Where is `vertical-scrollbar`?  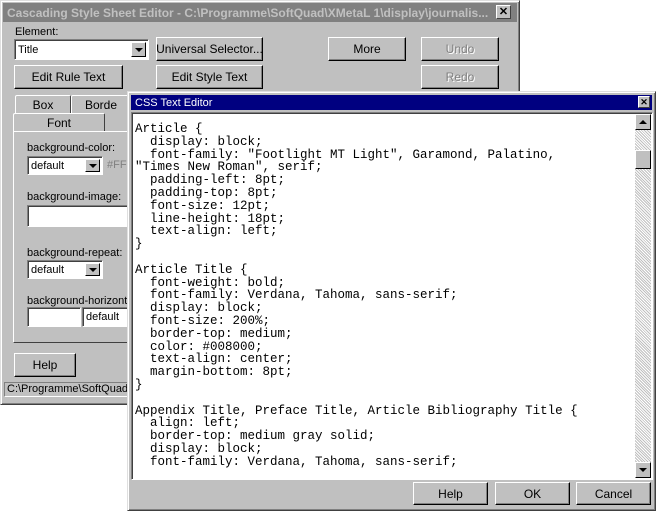
vertical-scrollbar is located at coordinates (643, 296).